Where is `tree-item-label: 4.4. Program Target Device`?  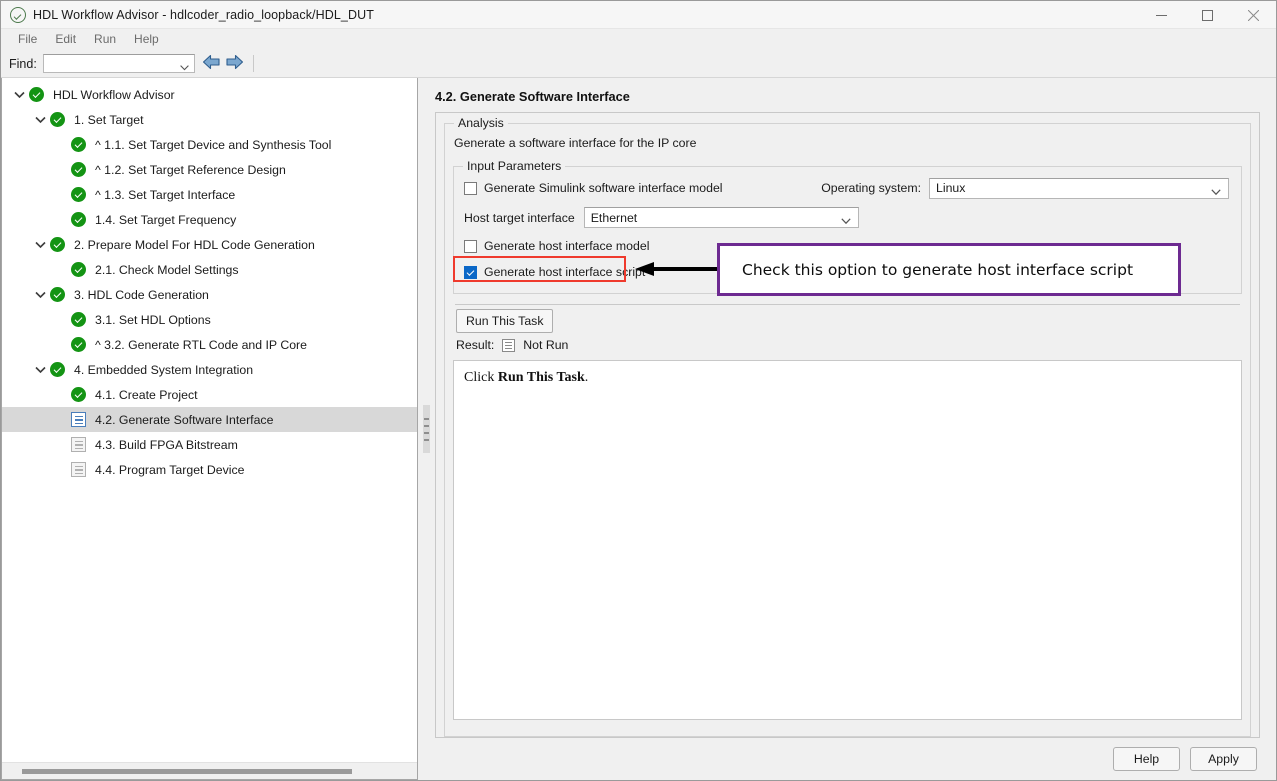
tree-item-label: 4.4. Program Target Device is located at coordinates (170, 469).